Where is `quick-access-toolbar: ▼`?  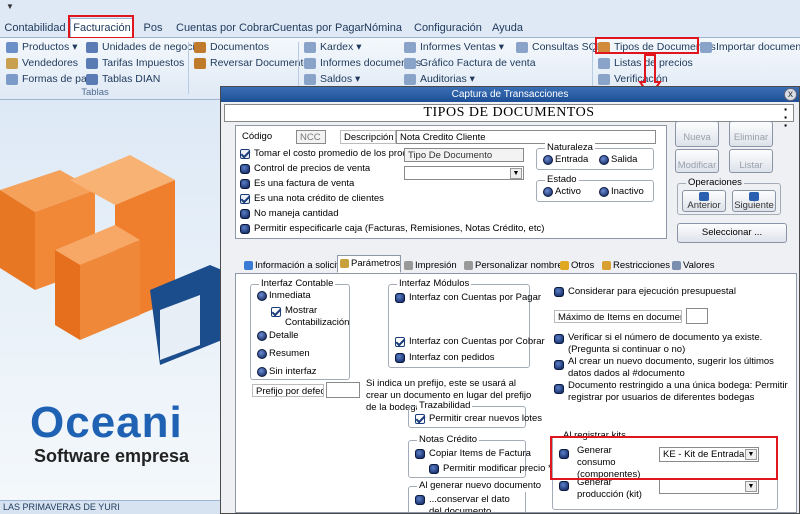
quick-access-toolbar: ▼ is located at coordinates (400, 8).